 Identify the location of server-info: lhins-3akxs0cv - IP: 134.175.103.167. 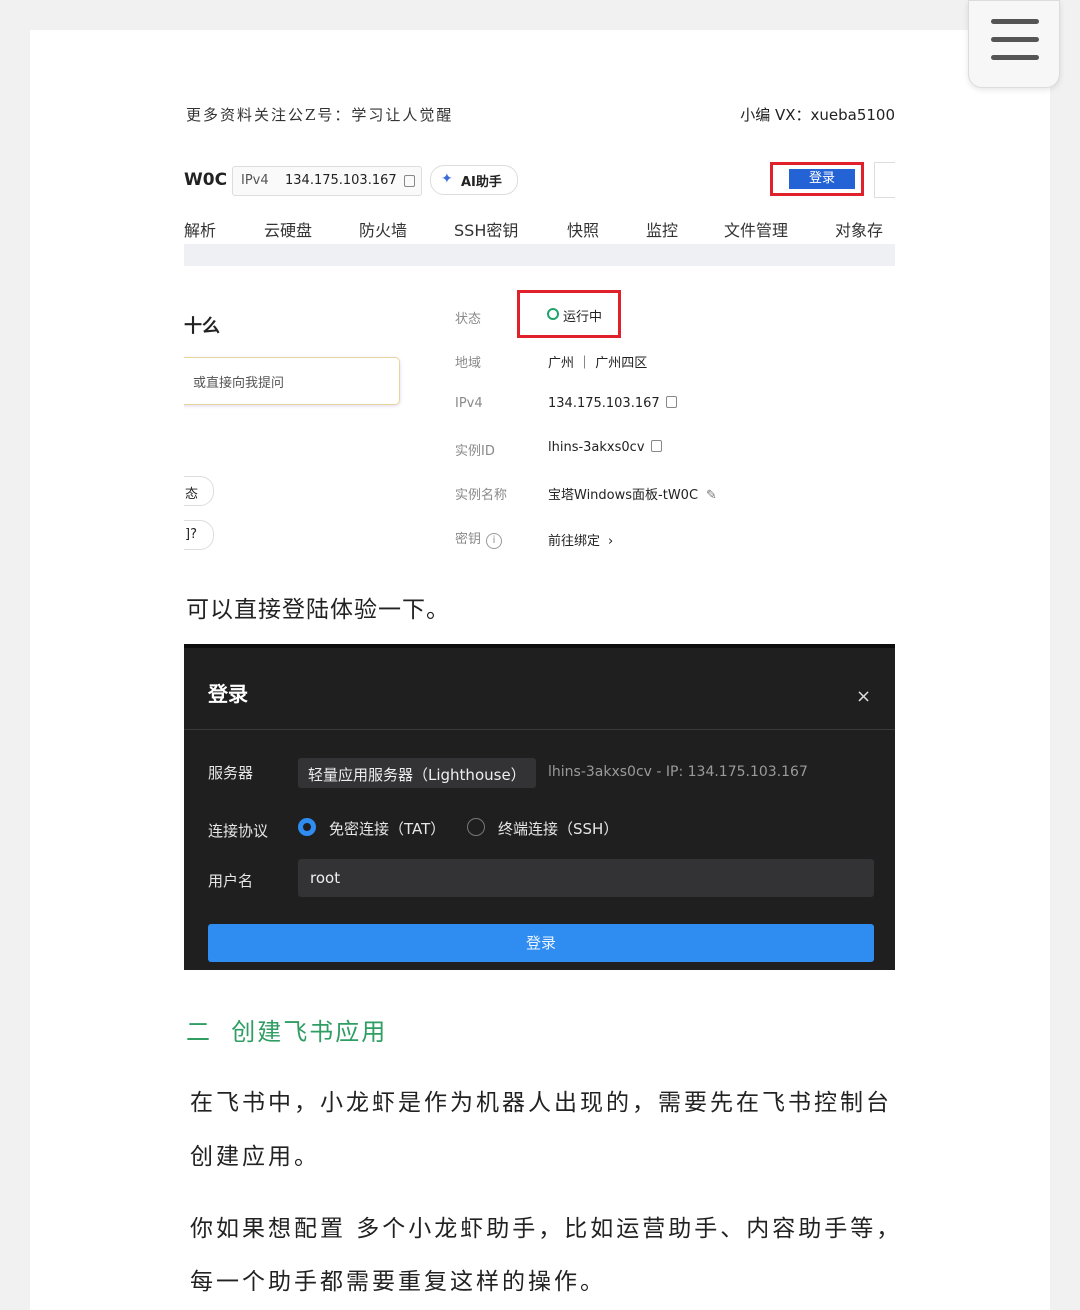
(678, 772).